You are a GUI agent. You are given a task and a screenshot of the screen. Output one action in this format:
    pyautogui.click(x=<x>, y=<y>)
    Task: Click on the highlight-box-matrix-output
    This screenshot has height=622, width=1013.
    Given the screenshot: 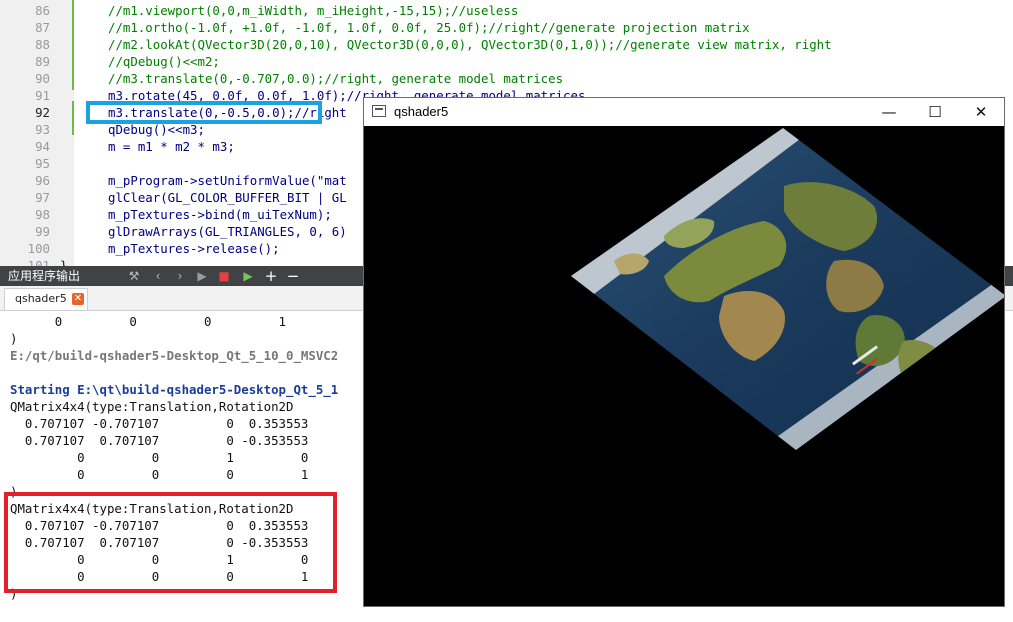 What is the action you would take?
    pyautogui.click(x=170, y=542)
    